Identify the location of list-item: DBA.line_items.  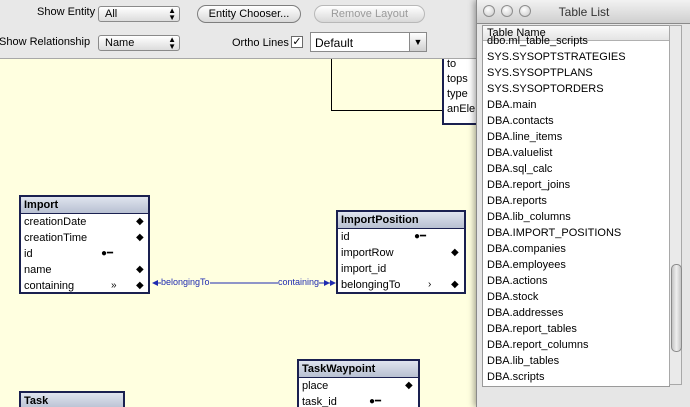
(576, 137).